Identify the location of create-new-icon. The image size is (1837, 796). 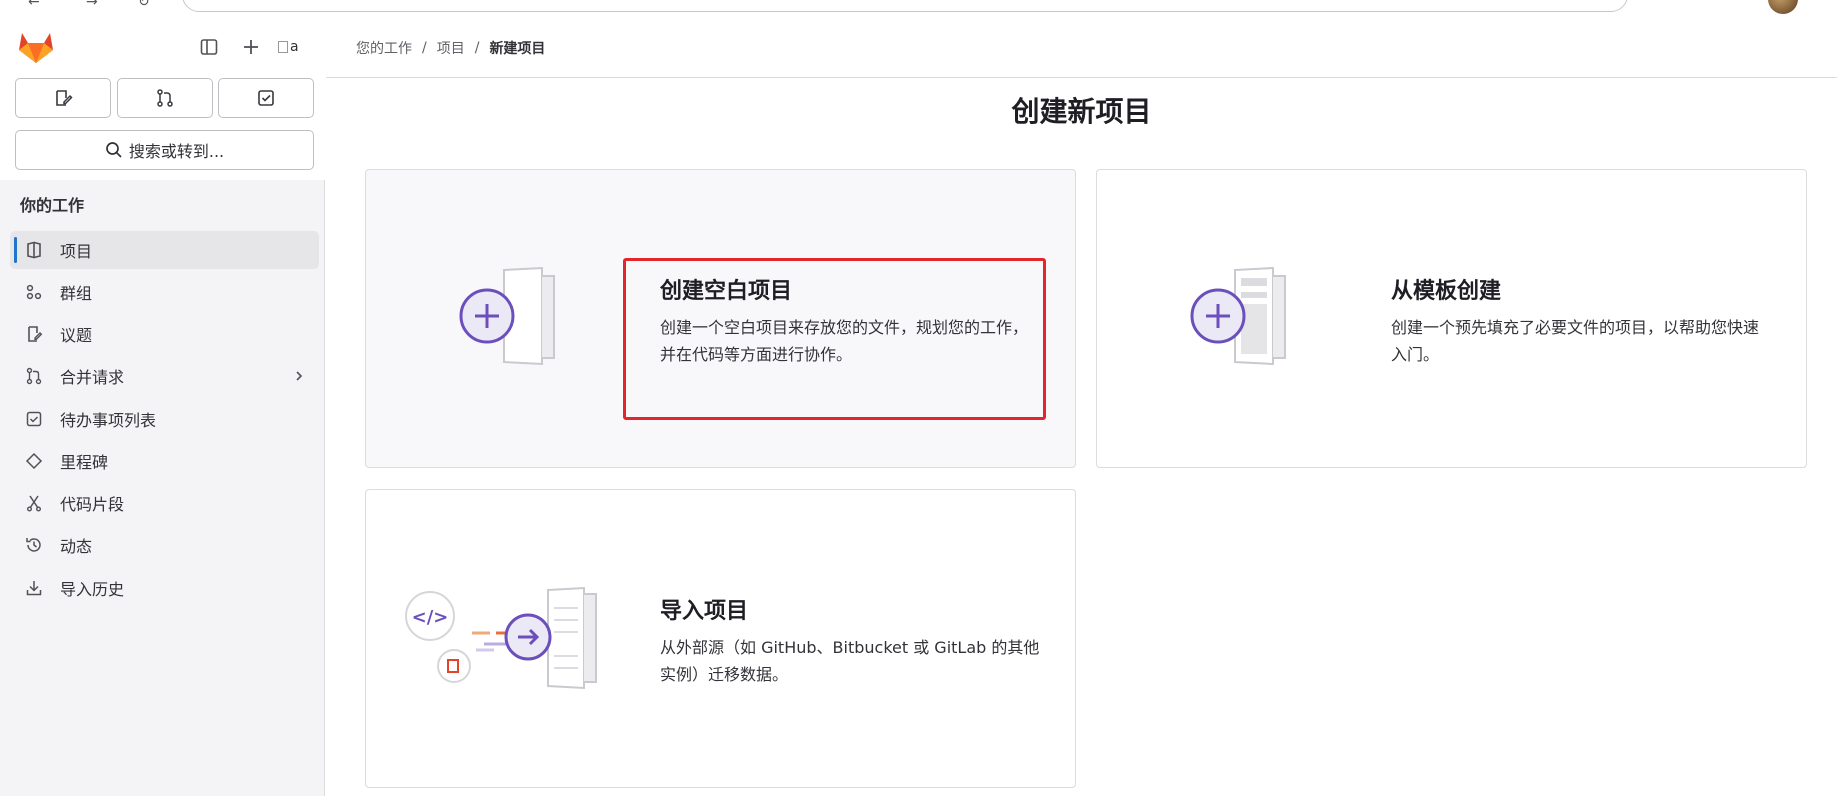
(251, 47).